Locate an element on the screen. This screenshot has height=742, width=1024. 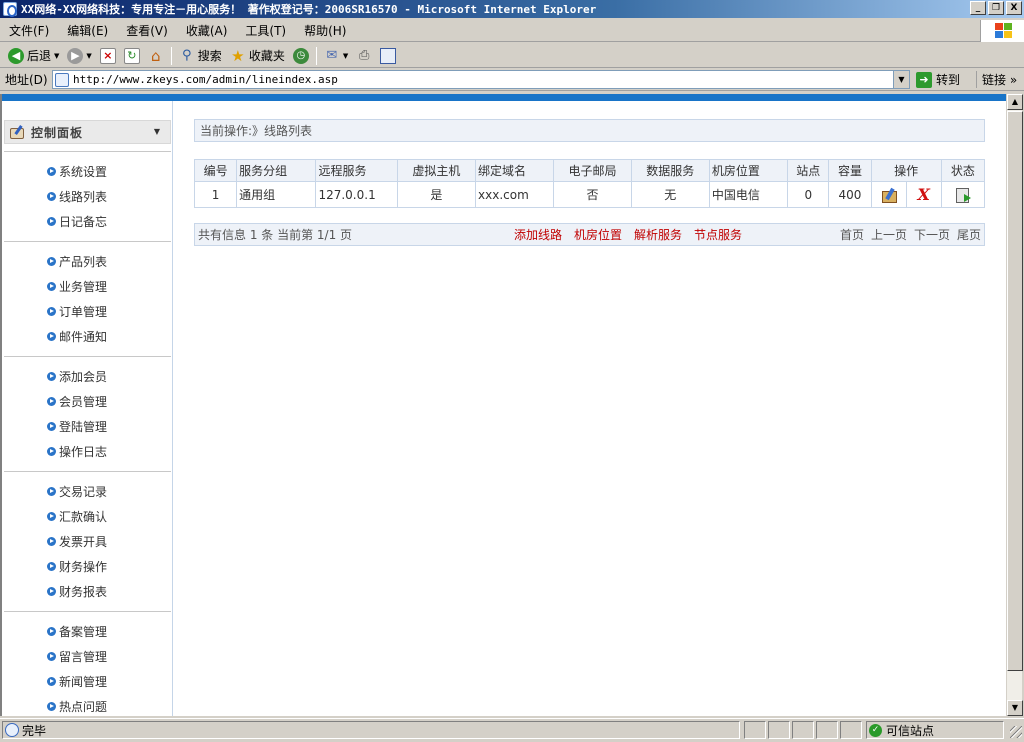
home-button: ⌂ is located at coordinates (156, 56).